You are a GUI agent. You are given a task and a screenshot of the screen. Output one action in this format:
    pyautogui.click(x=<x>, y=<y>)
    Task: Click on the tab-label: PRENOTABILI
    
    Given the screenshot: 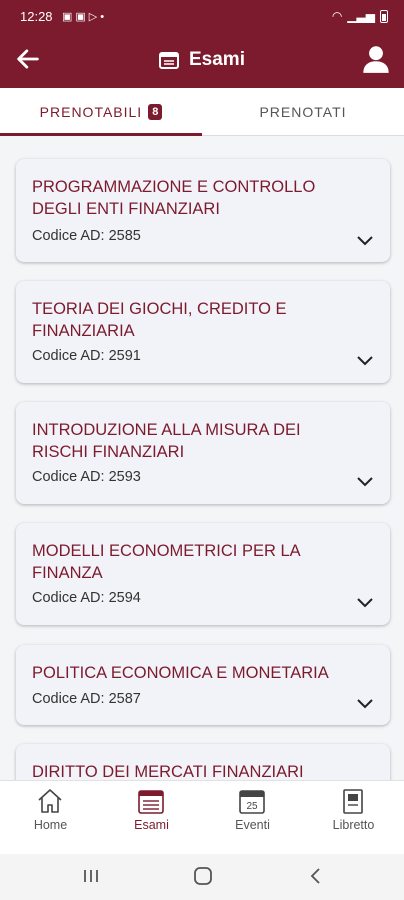 What is the action you would take?
    pyautogui.click(x=91, y=112)
    